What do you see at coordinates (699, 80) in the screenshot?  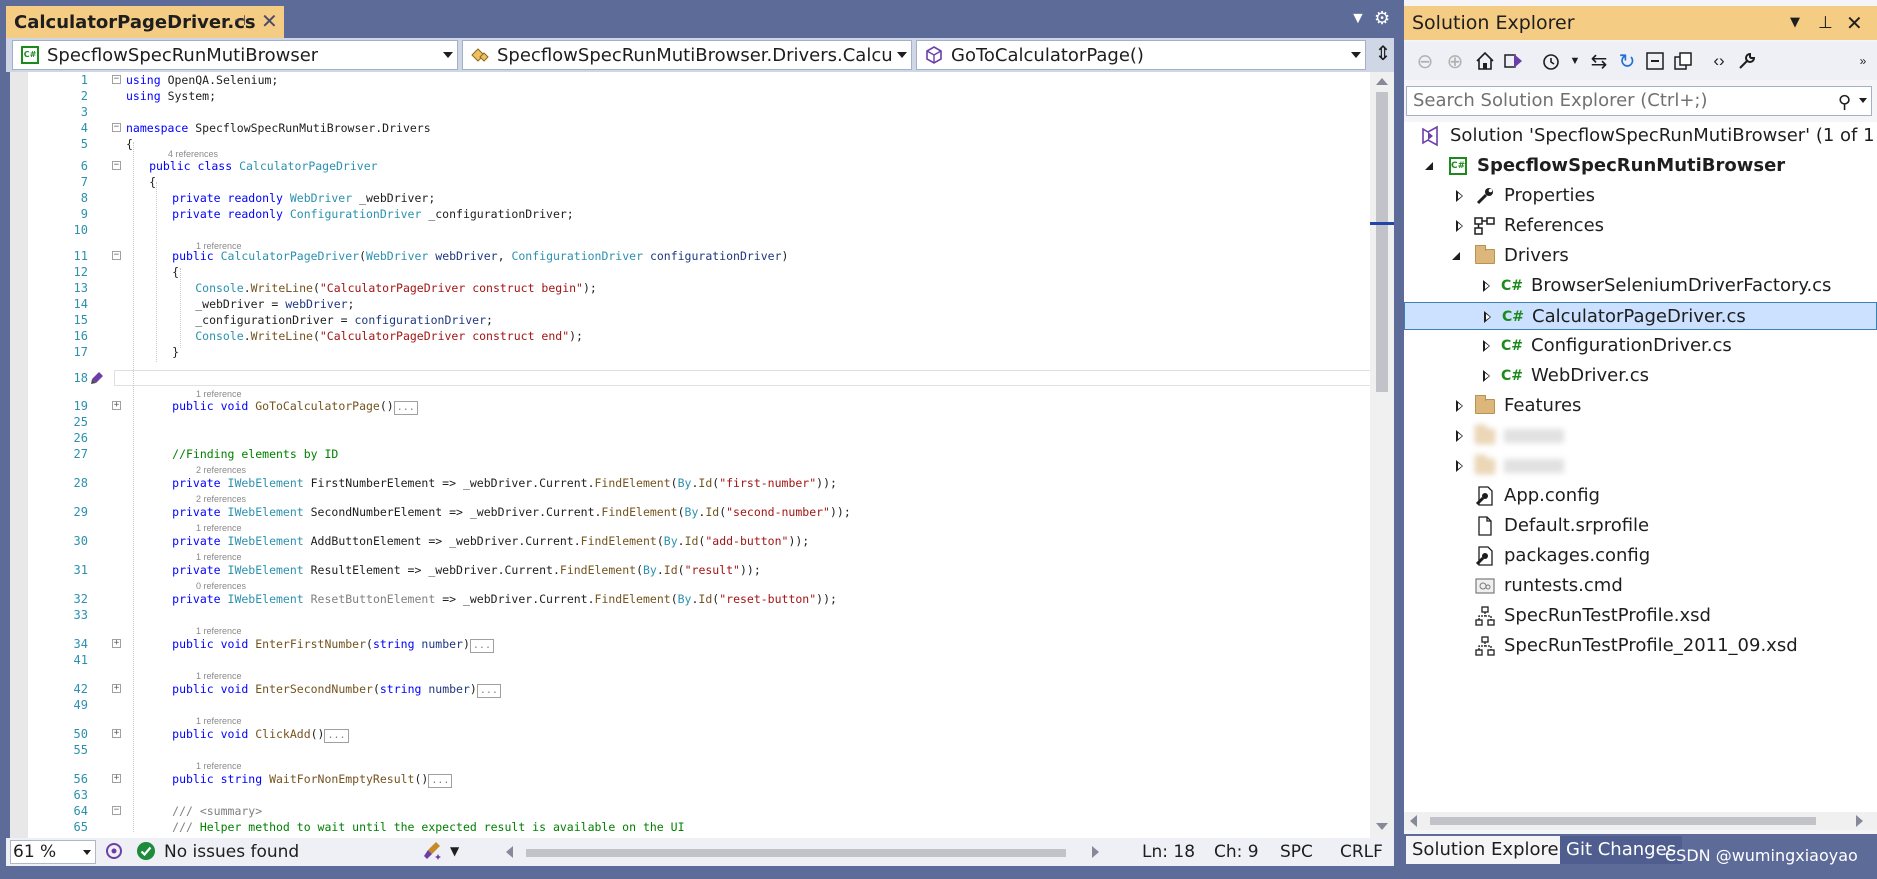 I see `code-line: 1 − using OpenQA.Selenium;` at bounding box center [699, 80].